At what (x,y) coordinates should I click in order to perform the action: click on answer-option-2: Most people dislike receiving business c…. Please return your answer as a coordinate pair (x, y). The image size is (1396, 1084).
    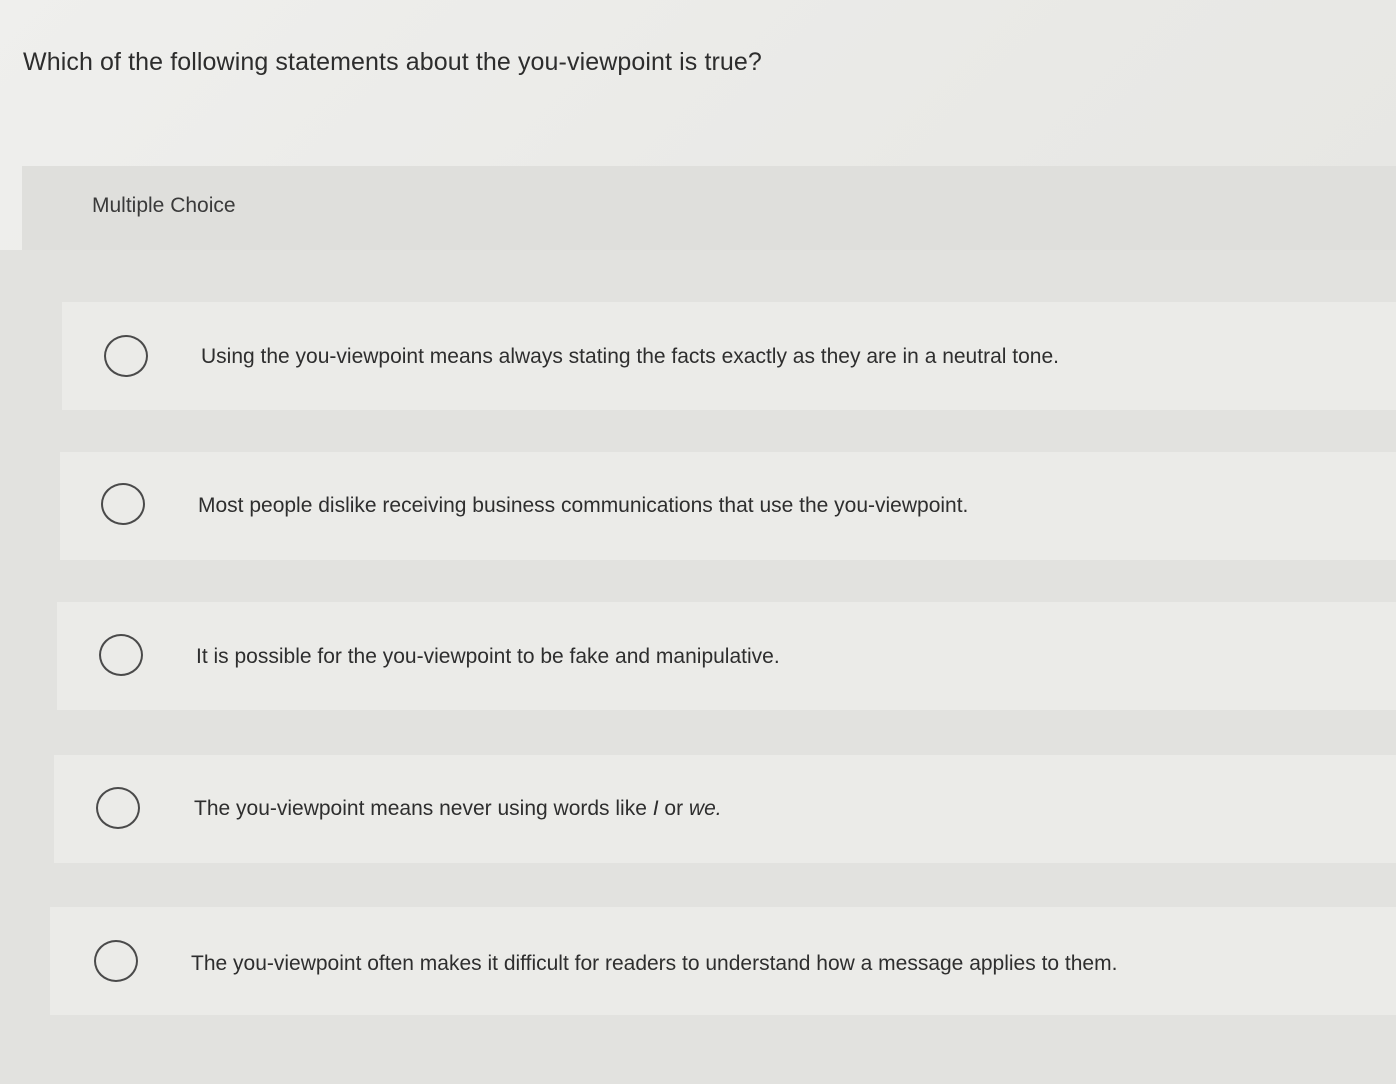
    Looking at the image, I should click on (728, 506).